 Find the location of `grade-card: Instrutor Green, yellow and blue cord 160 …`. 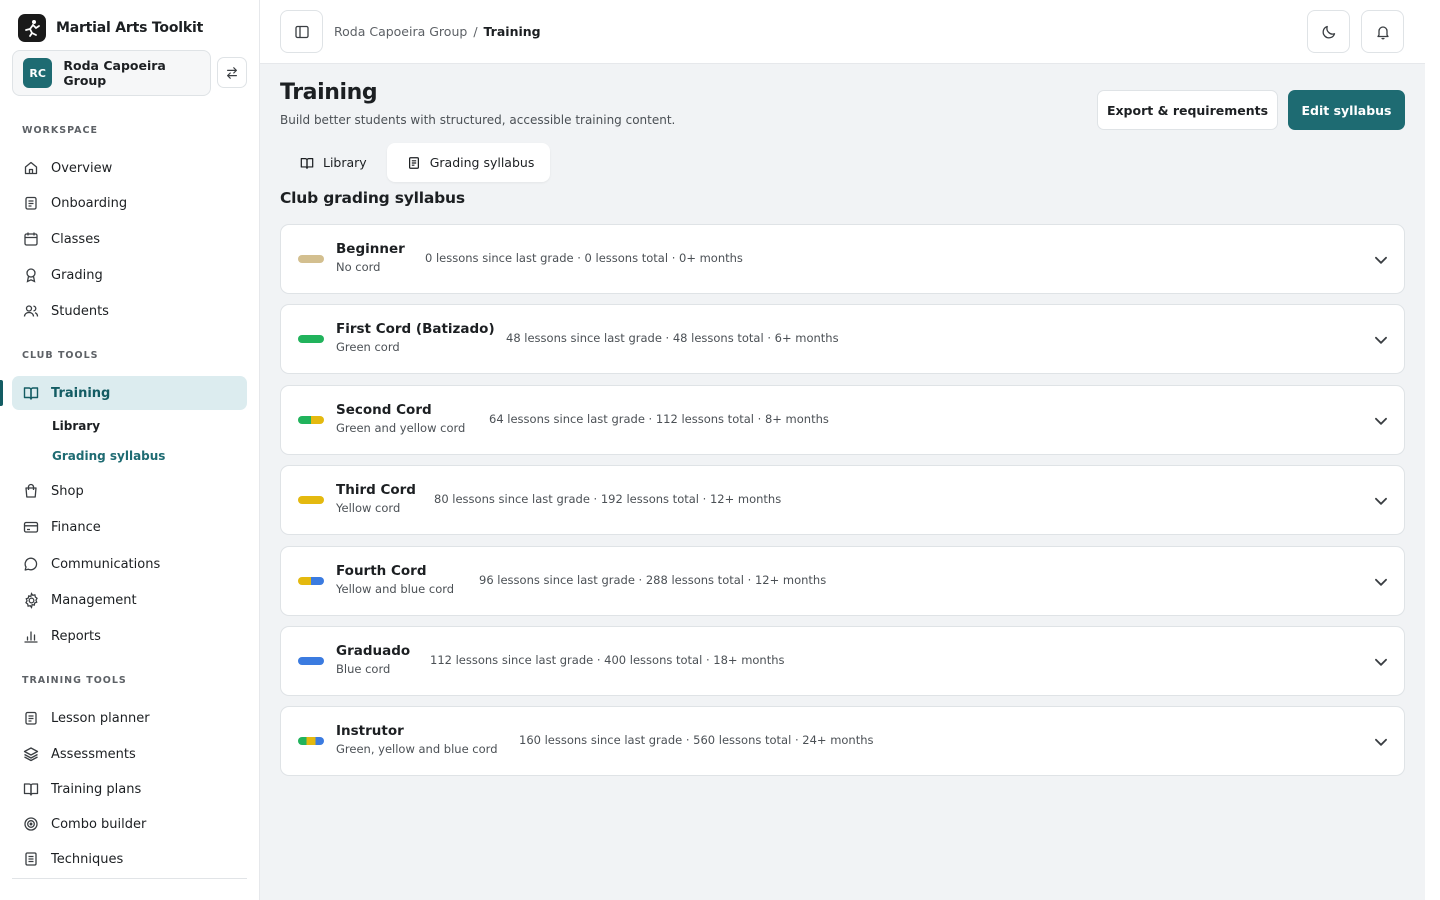

grade-card: Instrutor Green, yellow and blue cord 160 … is located at coordinates (842, 741).